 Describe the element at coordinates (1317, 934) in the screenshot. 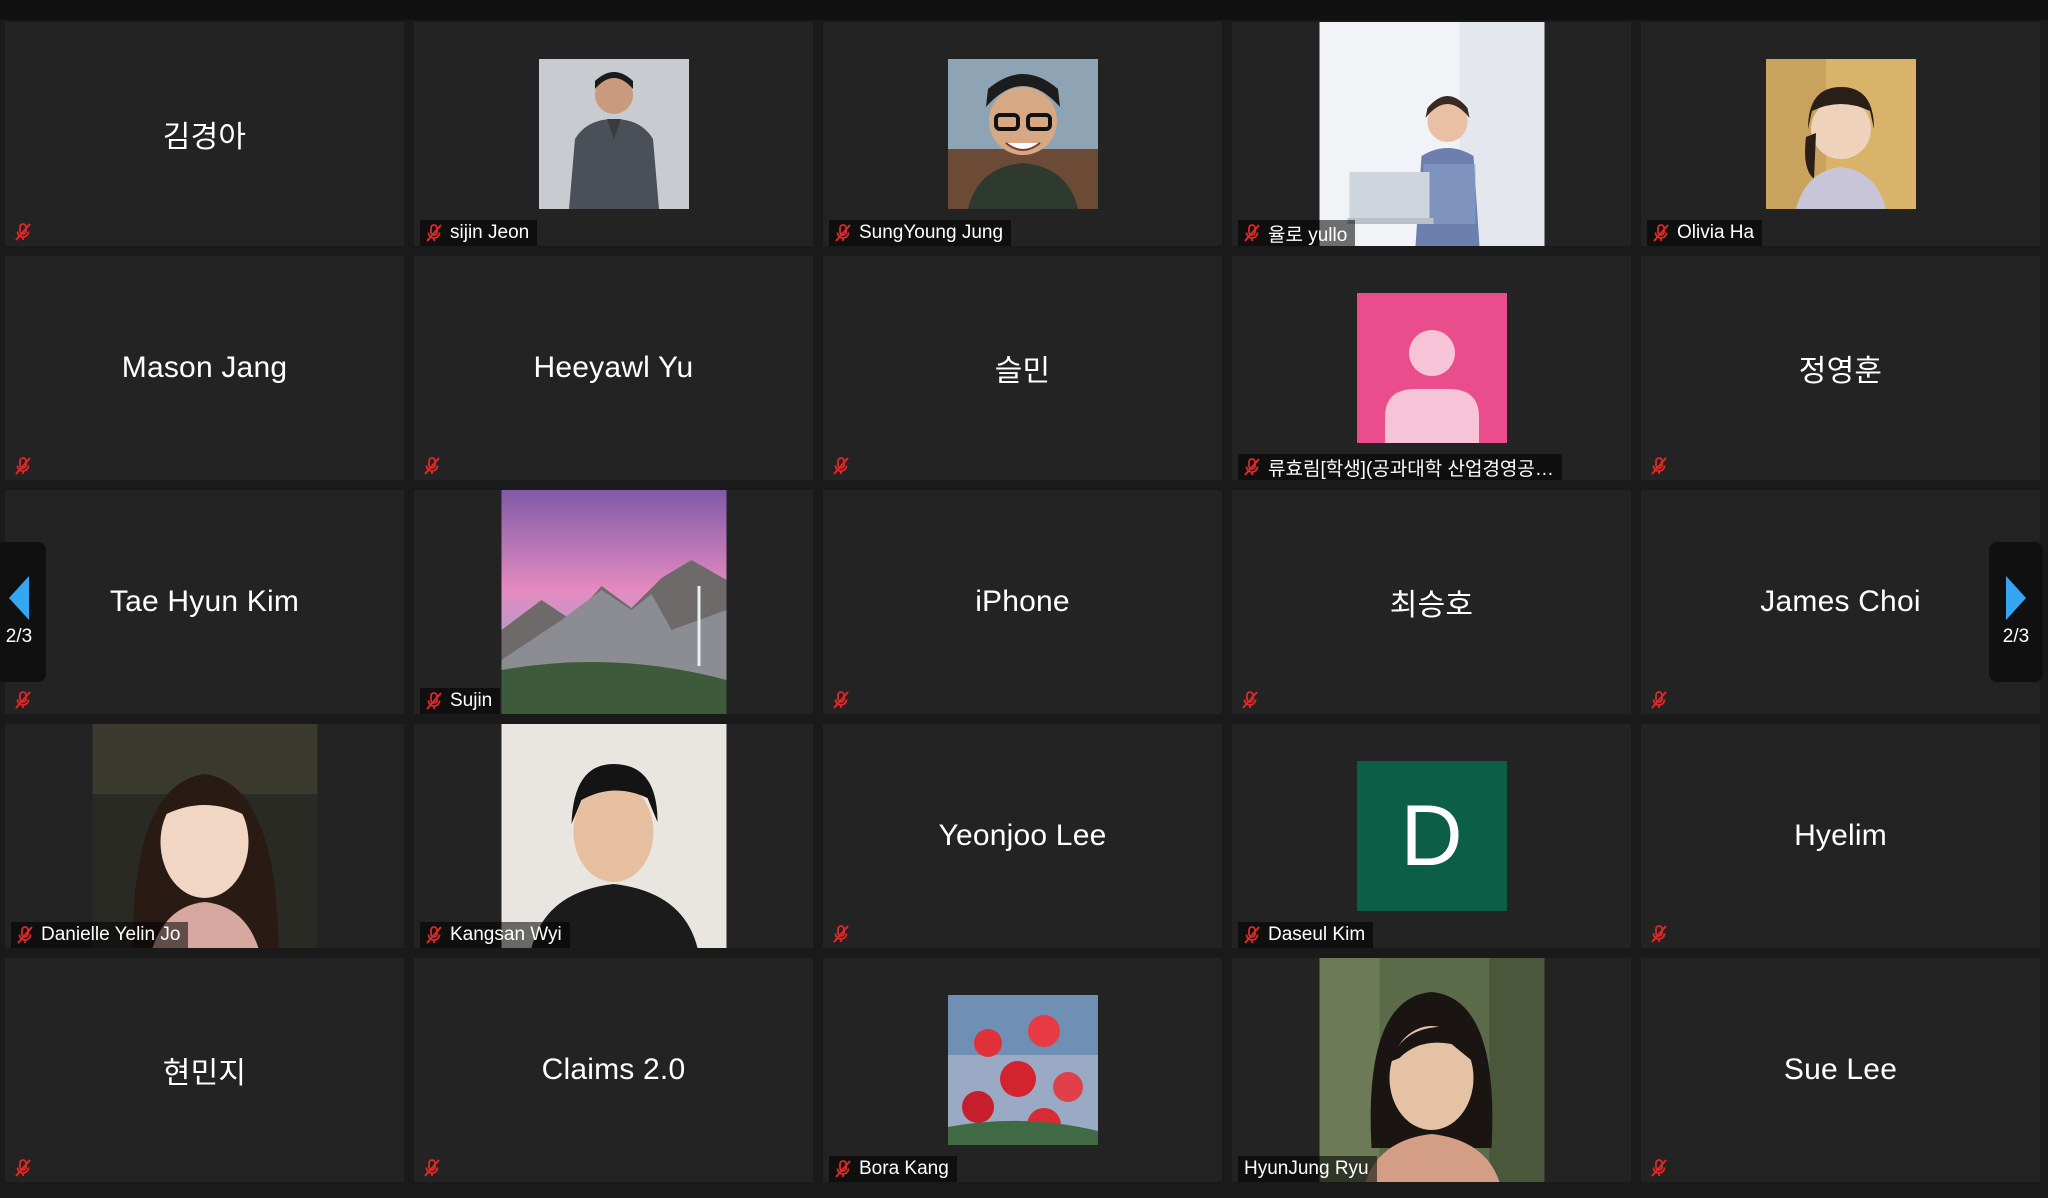

I see `participant-name: Daseul Kim` at that location.